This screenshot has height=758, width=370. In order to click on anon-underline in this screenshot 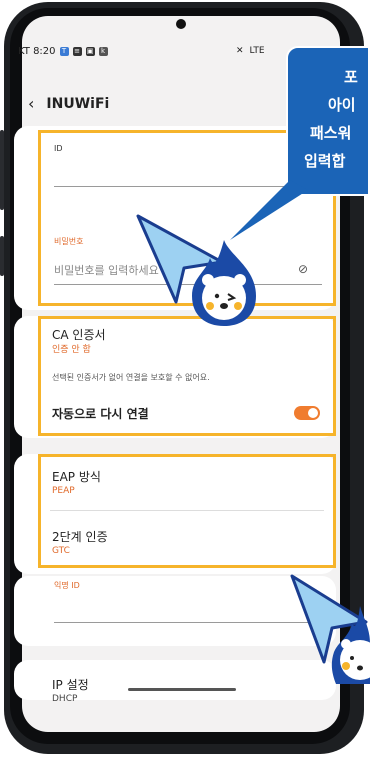, I will do `click(188, 622)`.